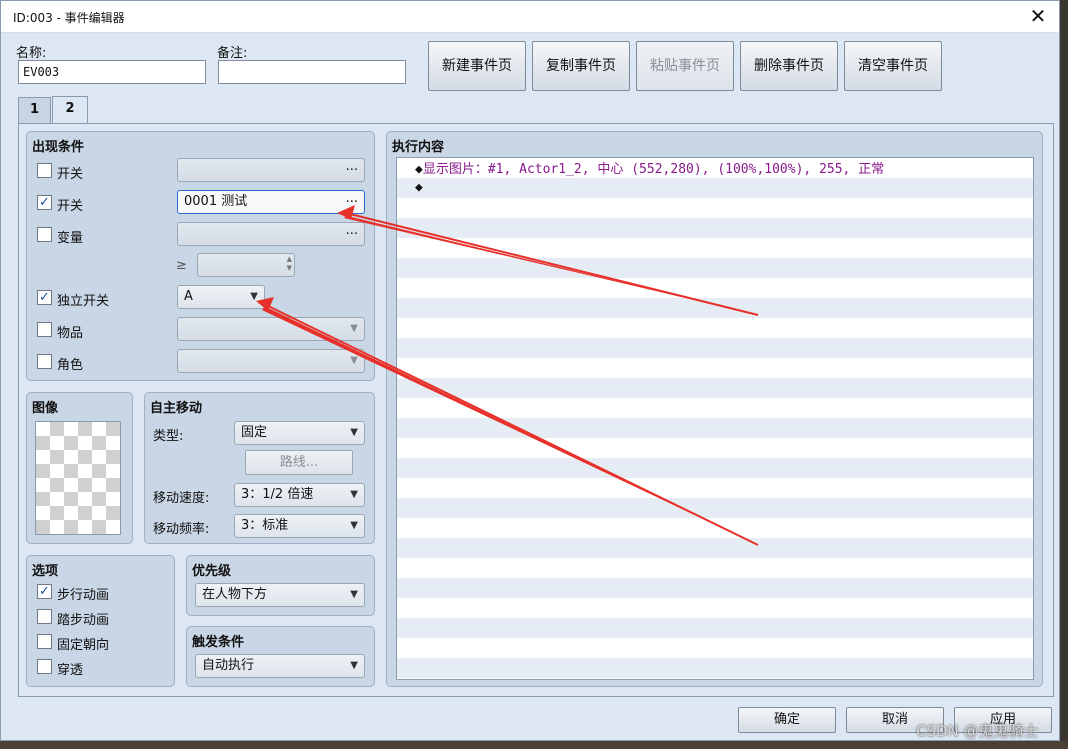 The width and height of the screenshot is (1068, 749). I want to click on spinner-arrows-icon: ▲ ▼, so click(289, 264).